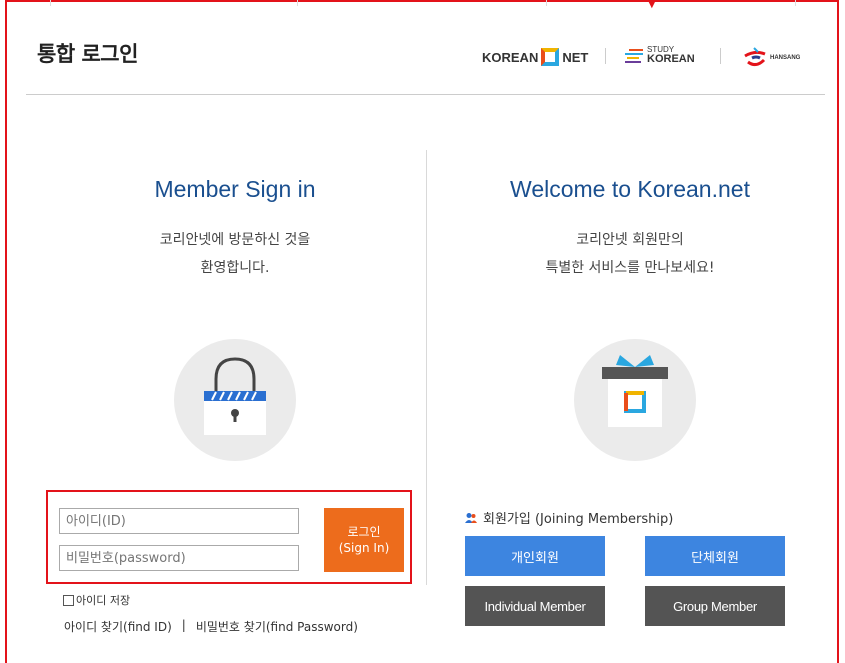 This screenshot has height=663, width=845. Describe the element at coordinates (785, 58) in the screenshot. I see `hansang-logo-text: HANSANG` at that location.